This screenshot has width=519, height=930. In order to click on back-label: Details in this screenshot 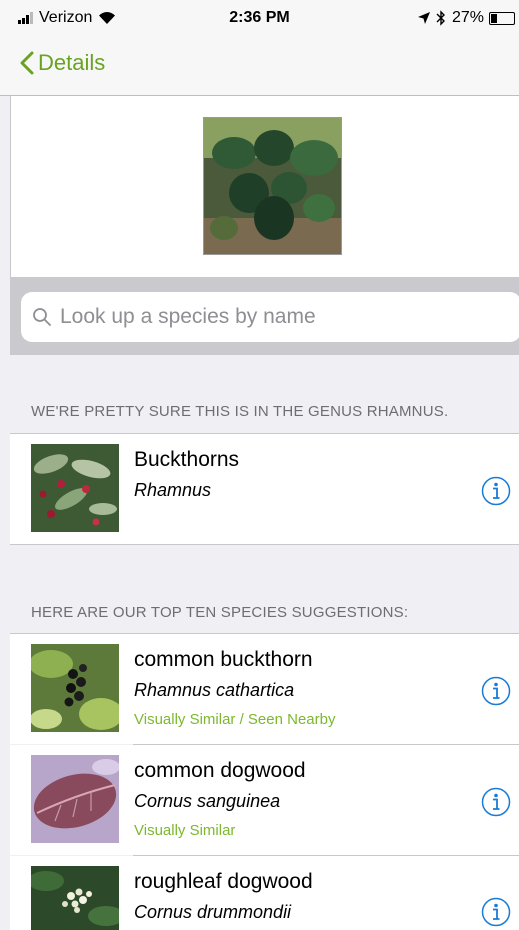, I will do `click(72, 62)`.